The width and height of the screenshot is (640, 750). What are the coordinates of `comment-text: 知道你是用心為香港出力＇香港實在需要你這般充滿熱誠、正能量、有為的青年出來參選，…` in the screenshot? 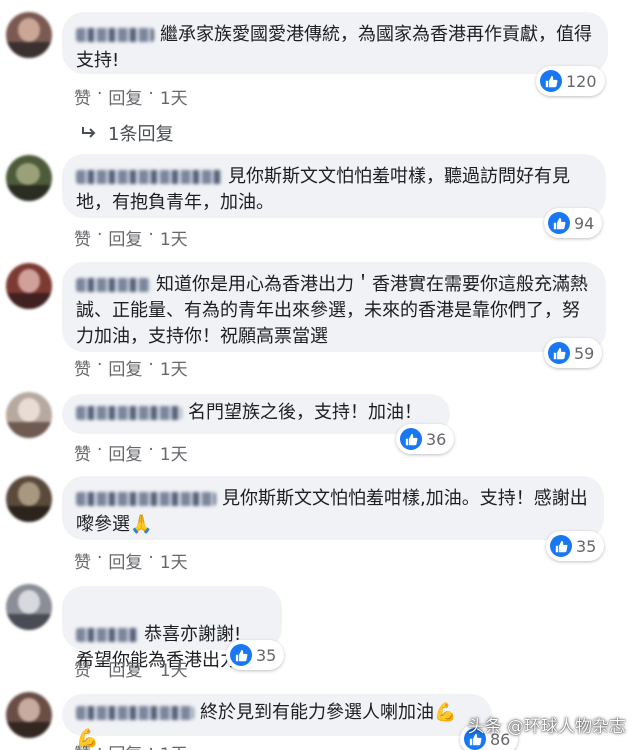 It's located at (332, 310).